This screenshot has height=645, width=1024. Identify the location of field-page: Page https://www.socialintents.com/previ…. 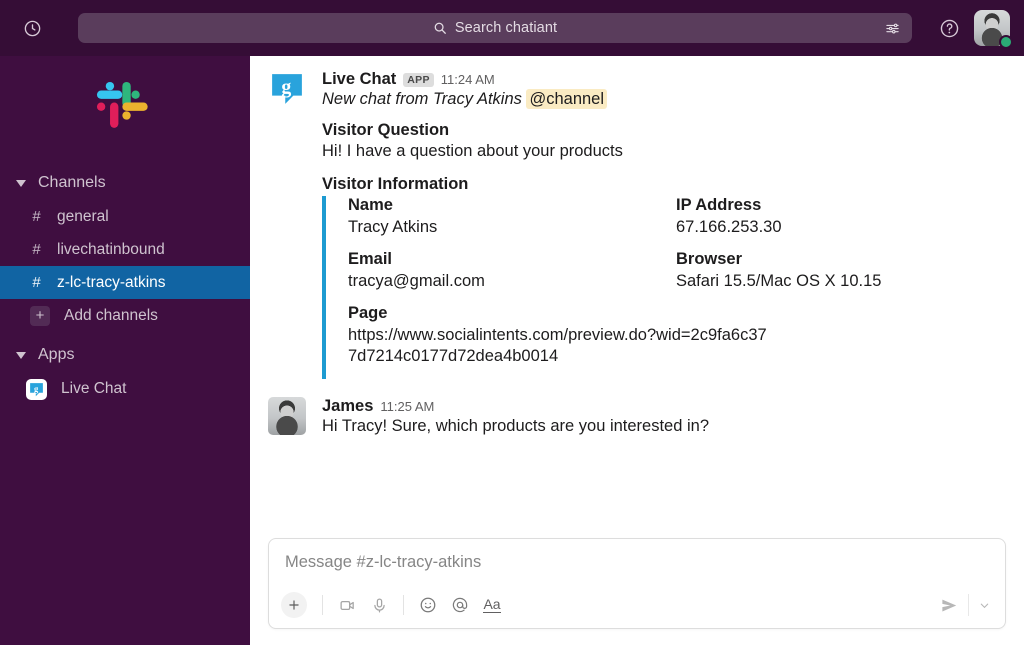
(676, 335).